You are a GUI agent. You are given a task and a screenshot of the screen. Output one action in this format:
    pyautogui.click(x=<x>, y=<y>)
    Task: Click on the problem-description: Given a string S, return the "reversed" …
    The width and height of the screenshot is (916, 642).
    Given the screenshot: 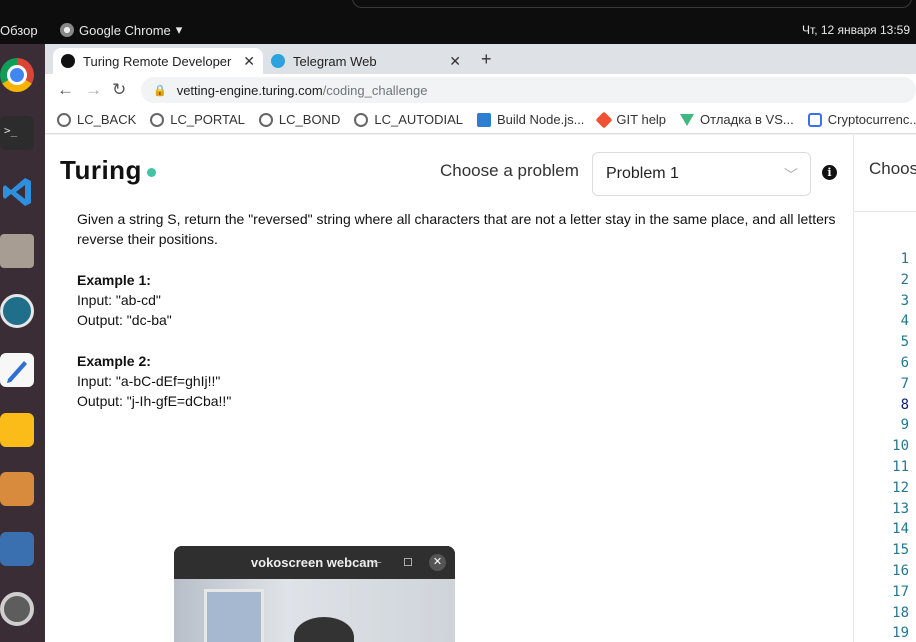 What is the action you would take?
    pyautogui.click(x=456, y=229)
    